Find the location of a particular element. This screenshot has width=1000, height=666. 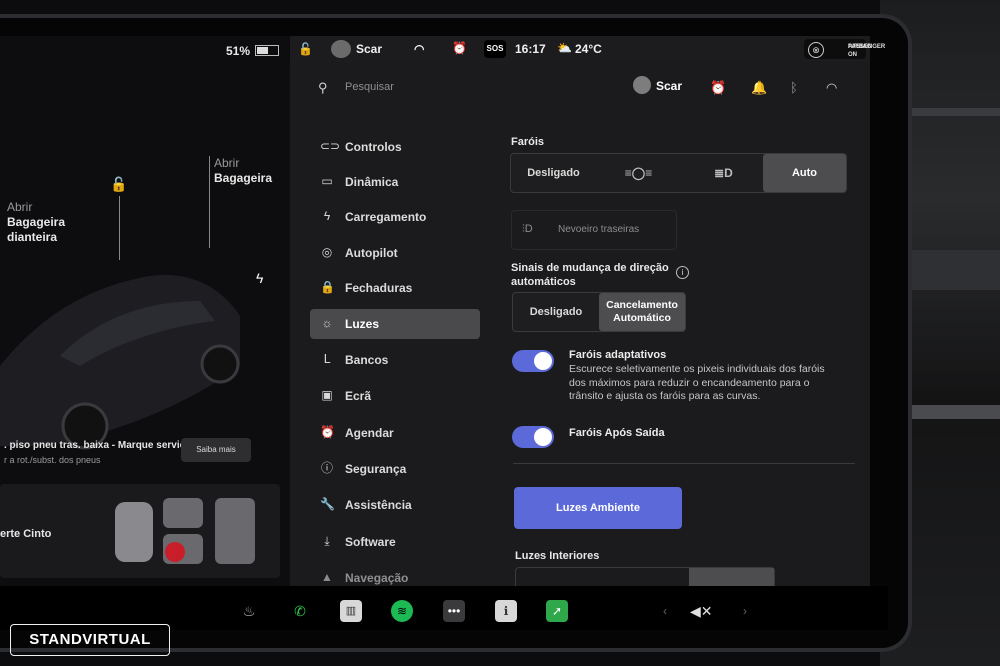

turn-signal-title-line-2: automáticos is located at coordinates (543, 282).